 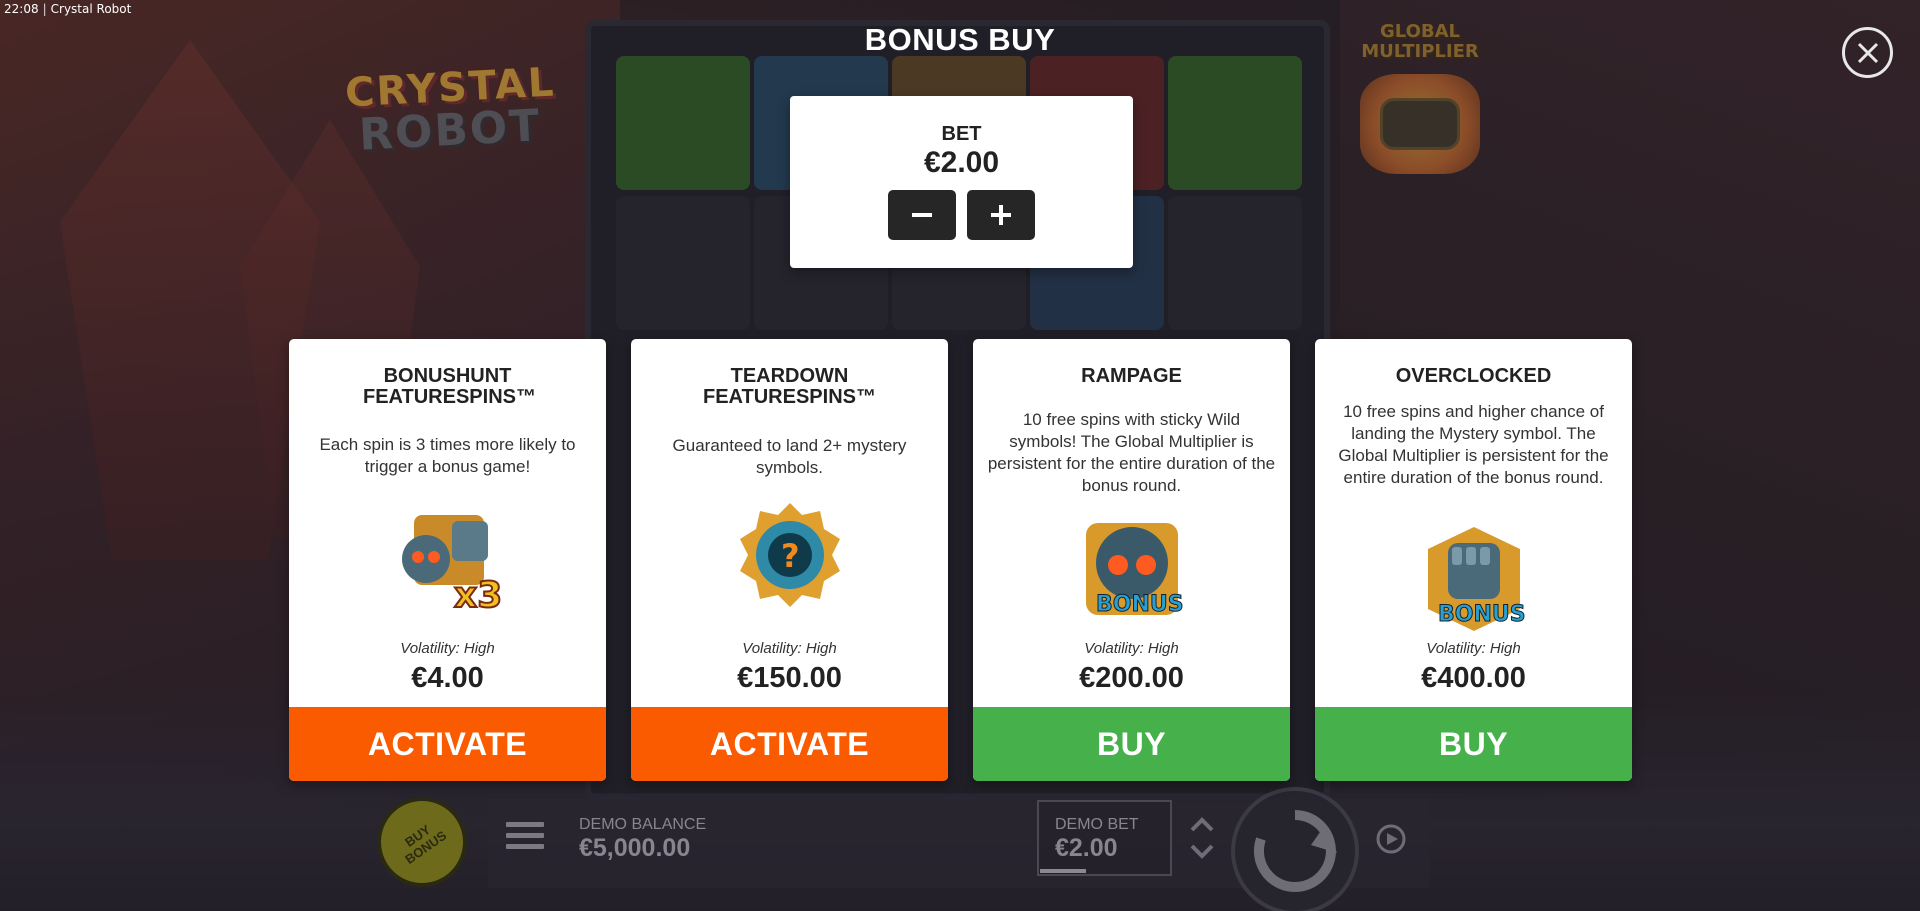 I want to click on card-title: OVERCLOCKED, so click(x=1473, y=376).